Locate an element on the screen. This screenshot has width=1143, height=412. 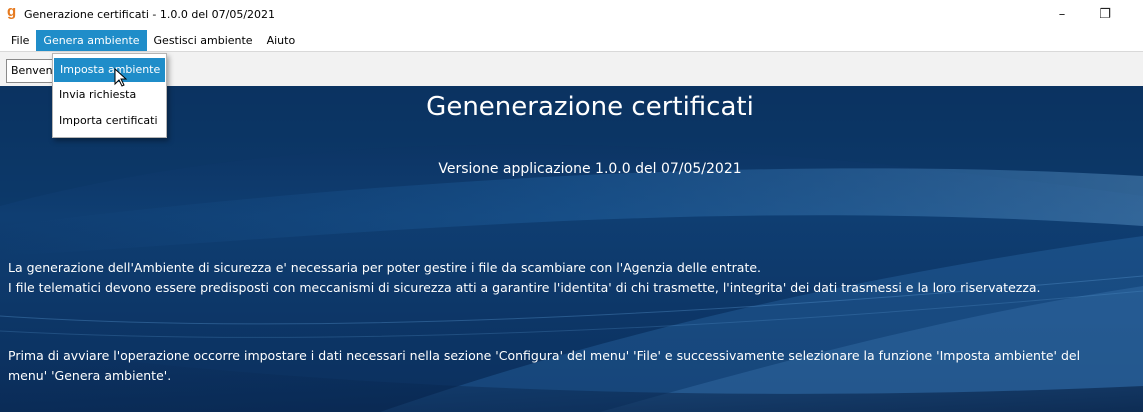
page-title: Genenerazione certificati is located at coordinates (590, 107).